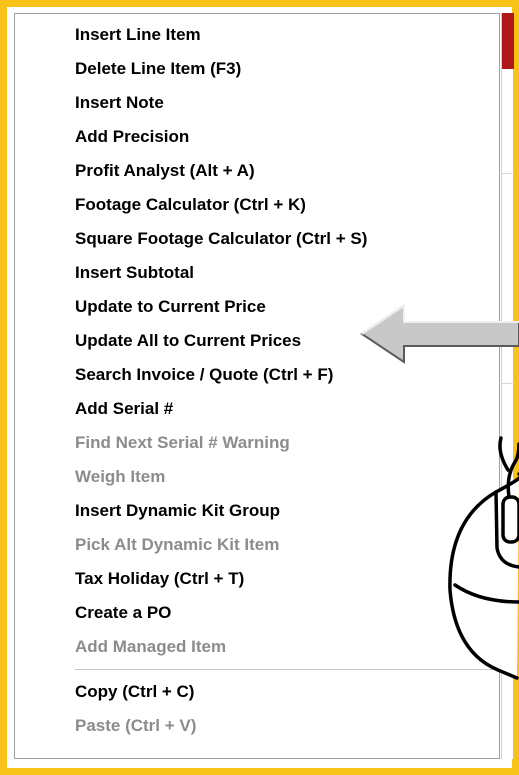 Image resolution: width=519 pixels, height=775 pixels. What do you see at coordinates (119, 103) in the screenshot?
I see `menu-item-insert-note: Insert Note` at bounding box center [119, 103].